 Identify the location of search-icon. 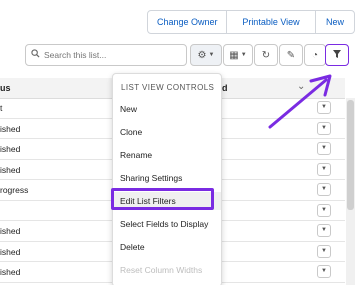
(35, 55).